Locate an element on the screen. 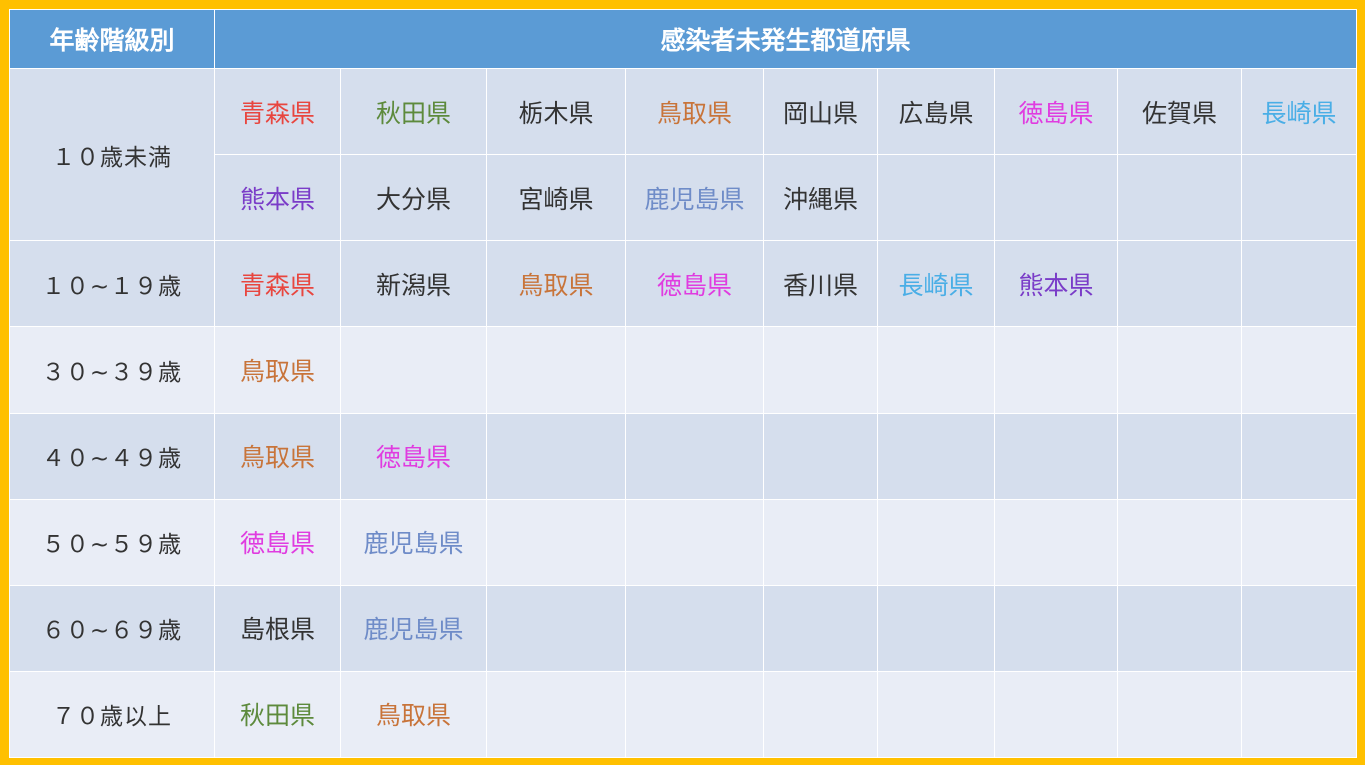 The width and height of the screenshot is (1365, 765). table-row: ３０~３９歳 鳥取県 is located at coordinates (683, 370).